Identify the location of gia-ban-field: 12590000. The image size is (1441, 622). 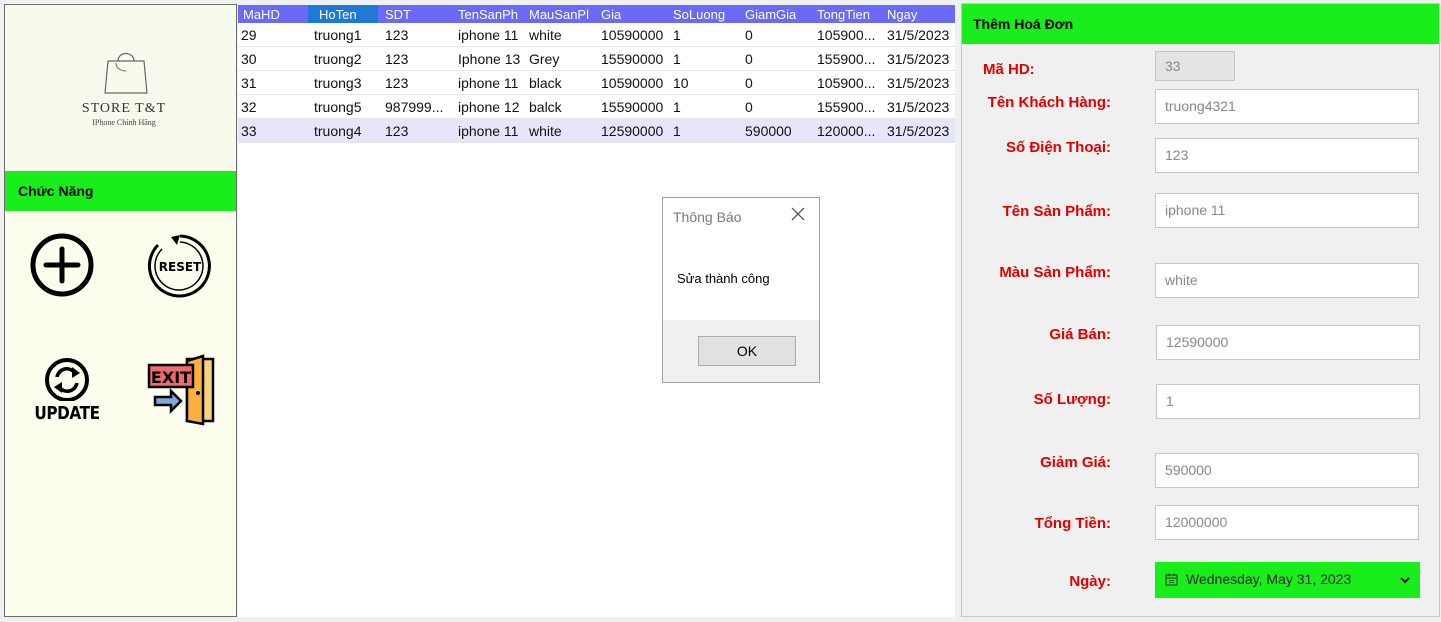
(1288, 342).